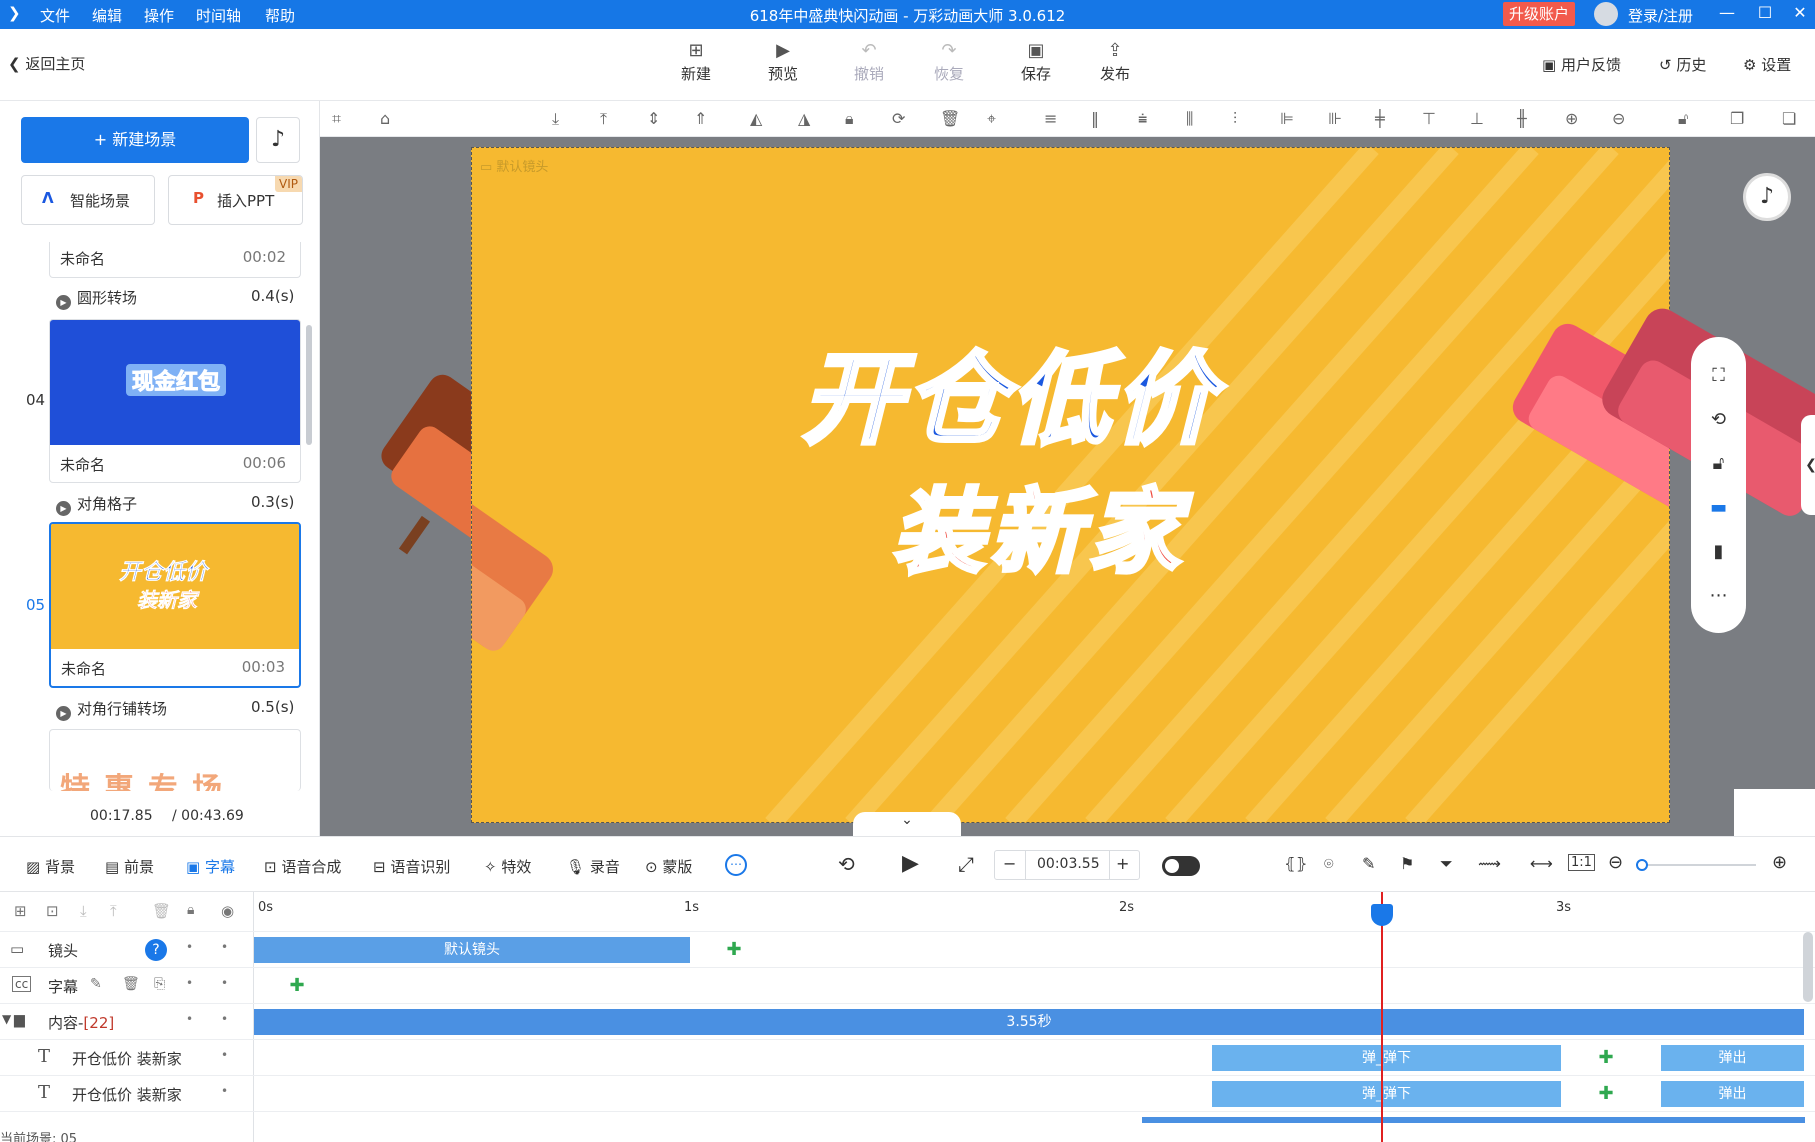 The width and height of the screenshot is (1815, 1142). Describe the element at coordinates (20, 911) in the screenshot. I see `add-folder-icon: ⊞` at that location.